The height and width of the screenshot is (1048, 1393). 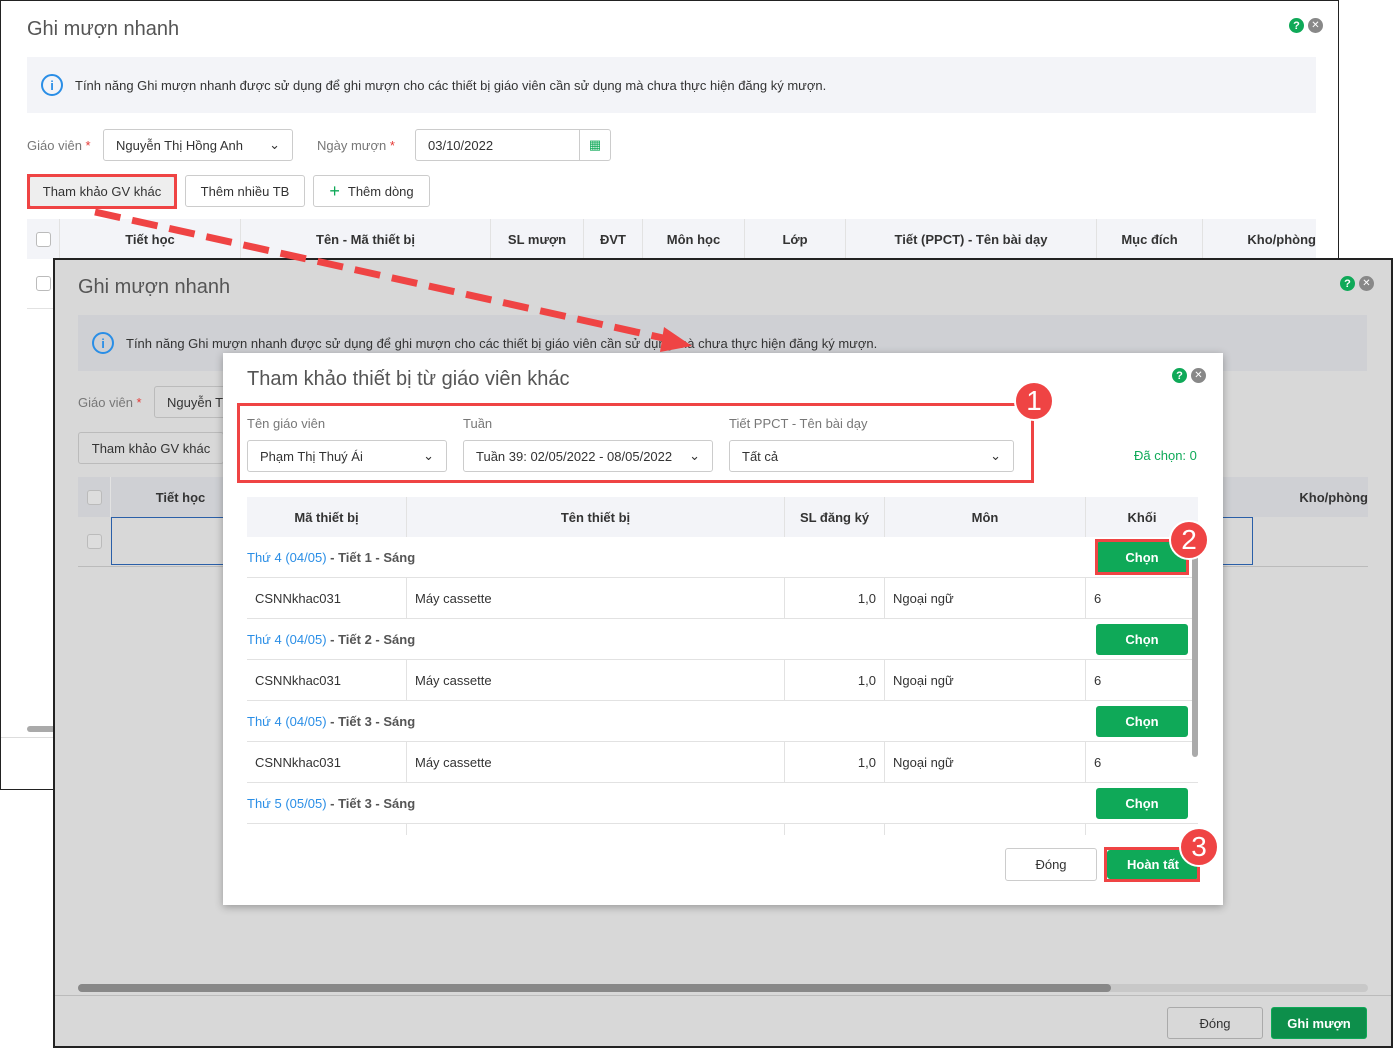 I want to click on borrow-button: Ghi mượn, so click(x=1319, y=1023).